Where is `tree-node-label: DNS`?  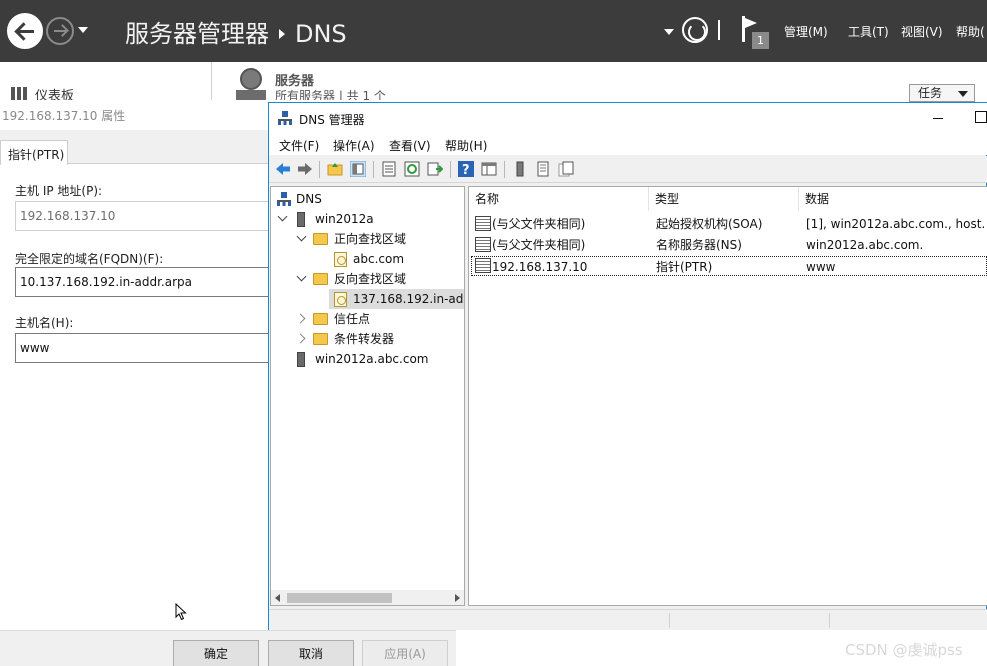
tree-node-label: DNS is located at coordinates (309, 199).